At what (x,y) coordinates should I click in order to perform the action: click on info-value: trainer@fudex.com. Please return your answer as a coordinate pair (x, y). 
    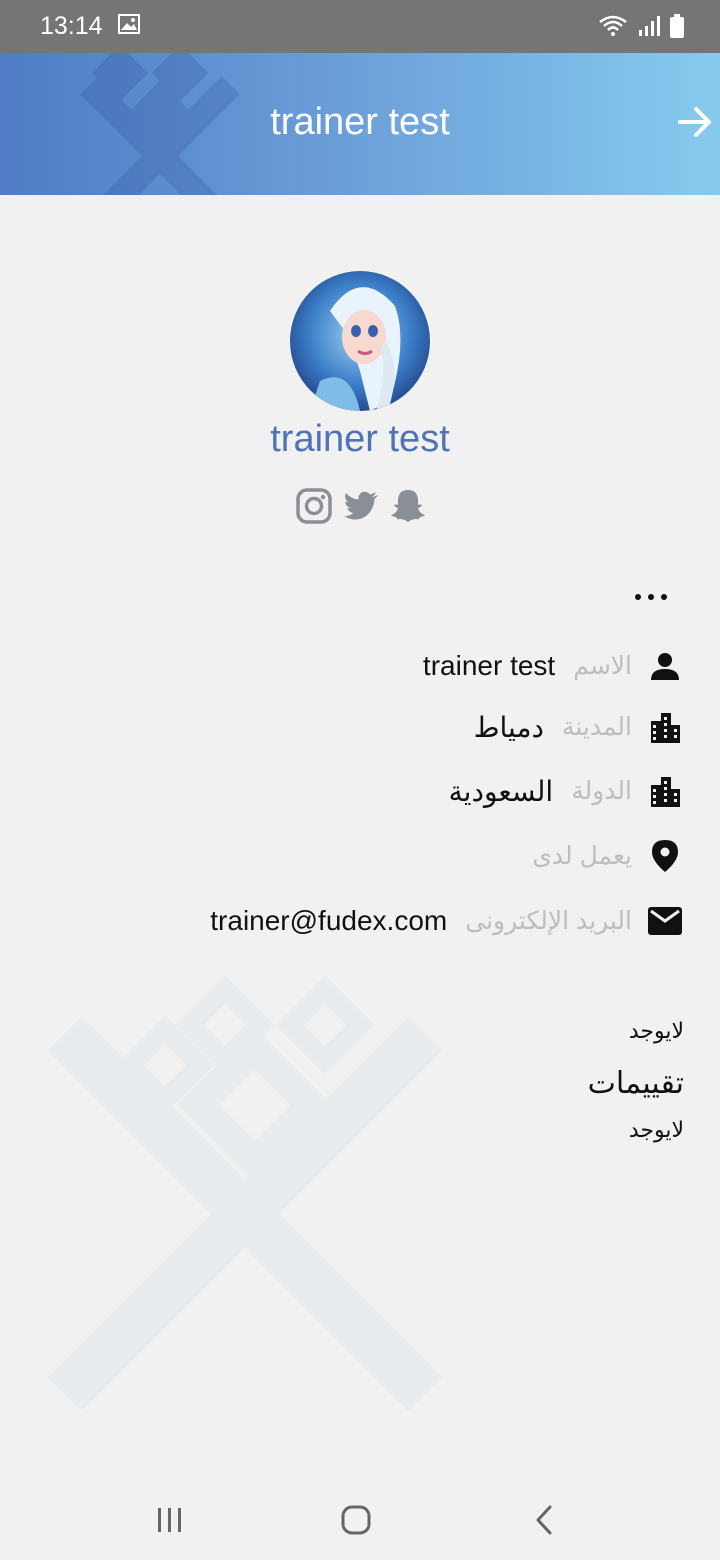
    Looking at the image, I should click on (329, 920).